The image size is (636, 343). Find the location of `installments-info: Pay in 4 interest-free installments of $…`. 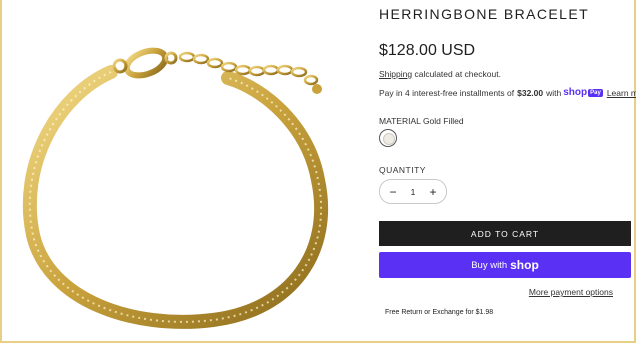

installments-info: Pay in 4 interest-free installments of $… is located at coordinates (507, 92).